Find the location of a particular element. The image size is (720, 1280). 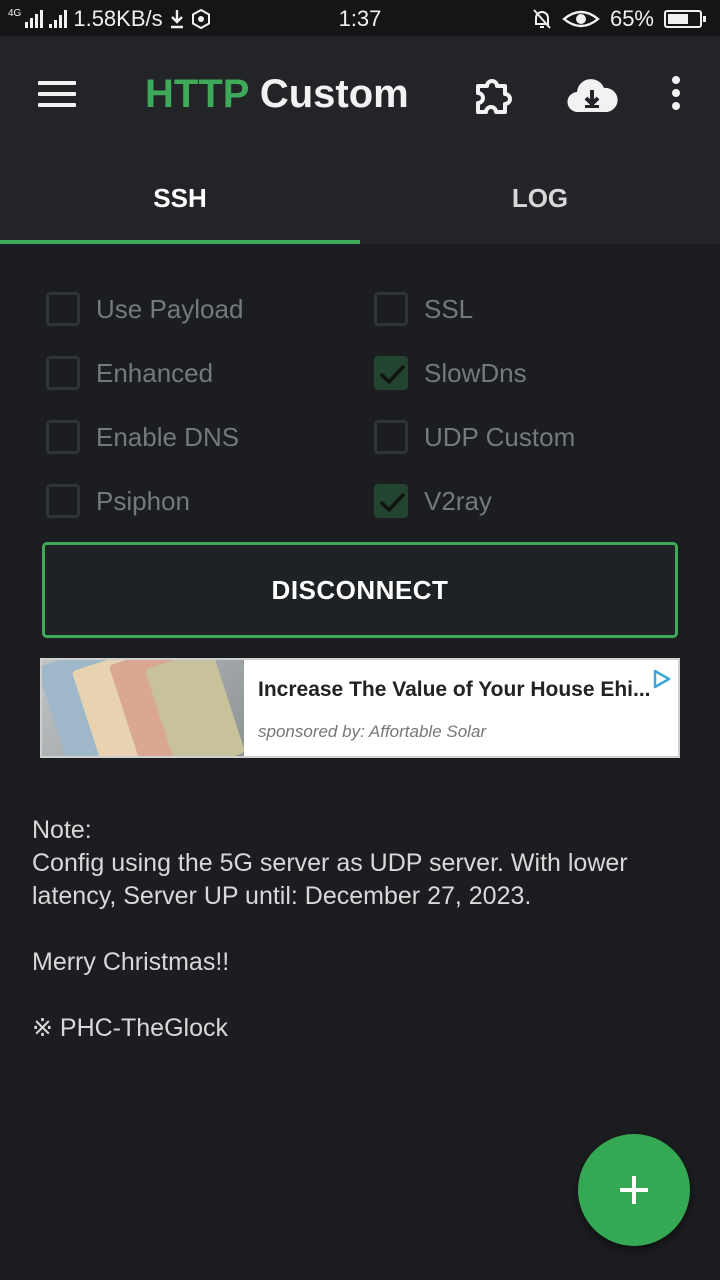

option-v2ray: V2ray is located at coordinates (433, 501).